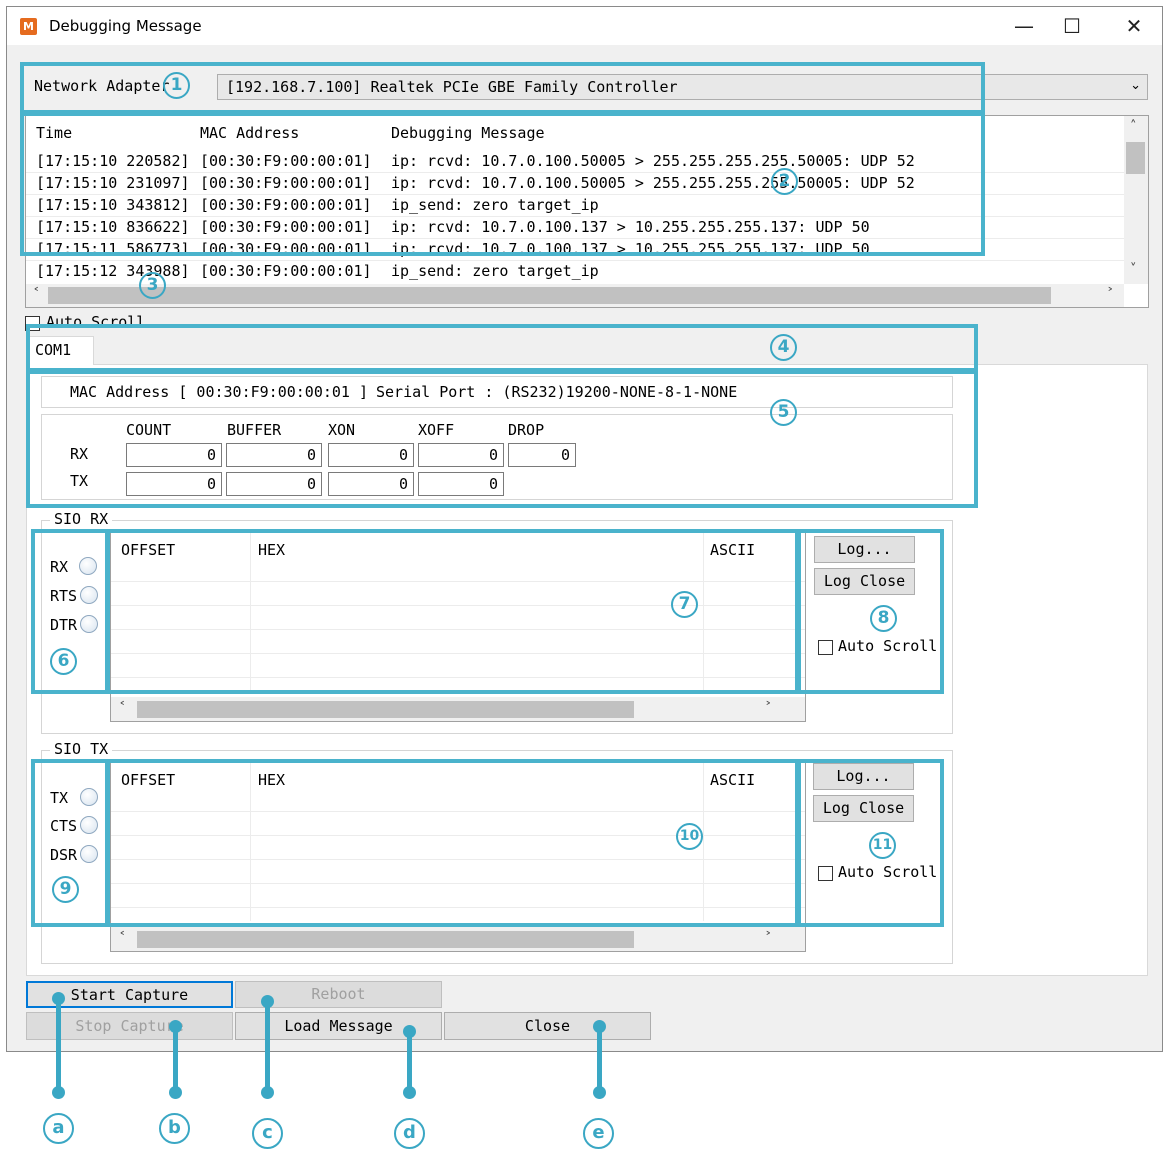  I want to click on marker-8: 8, so click(883, 618).